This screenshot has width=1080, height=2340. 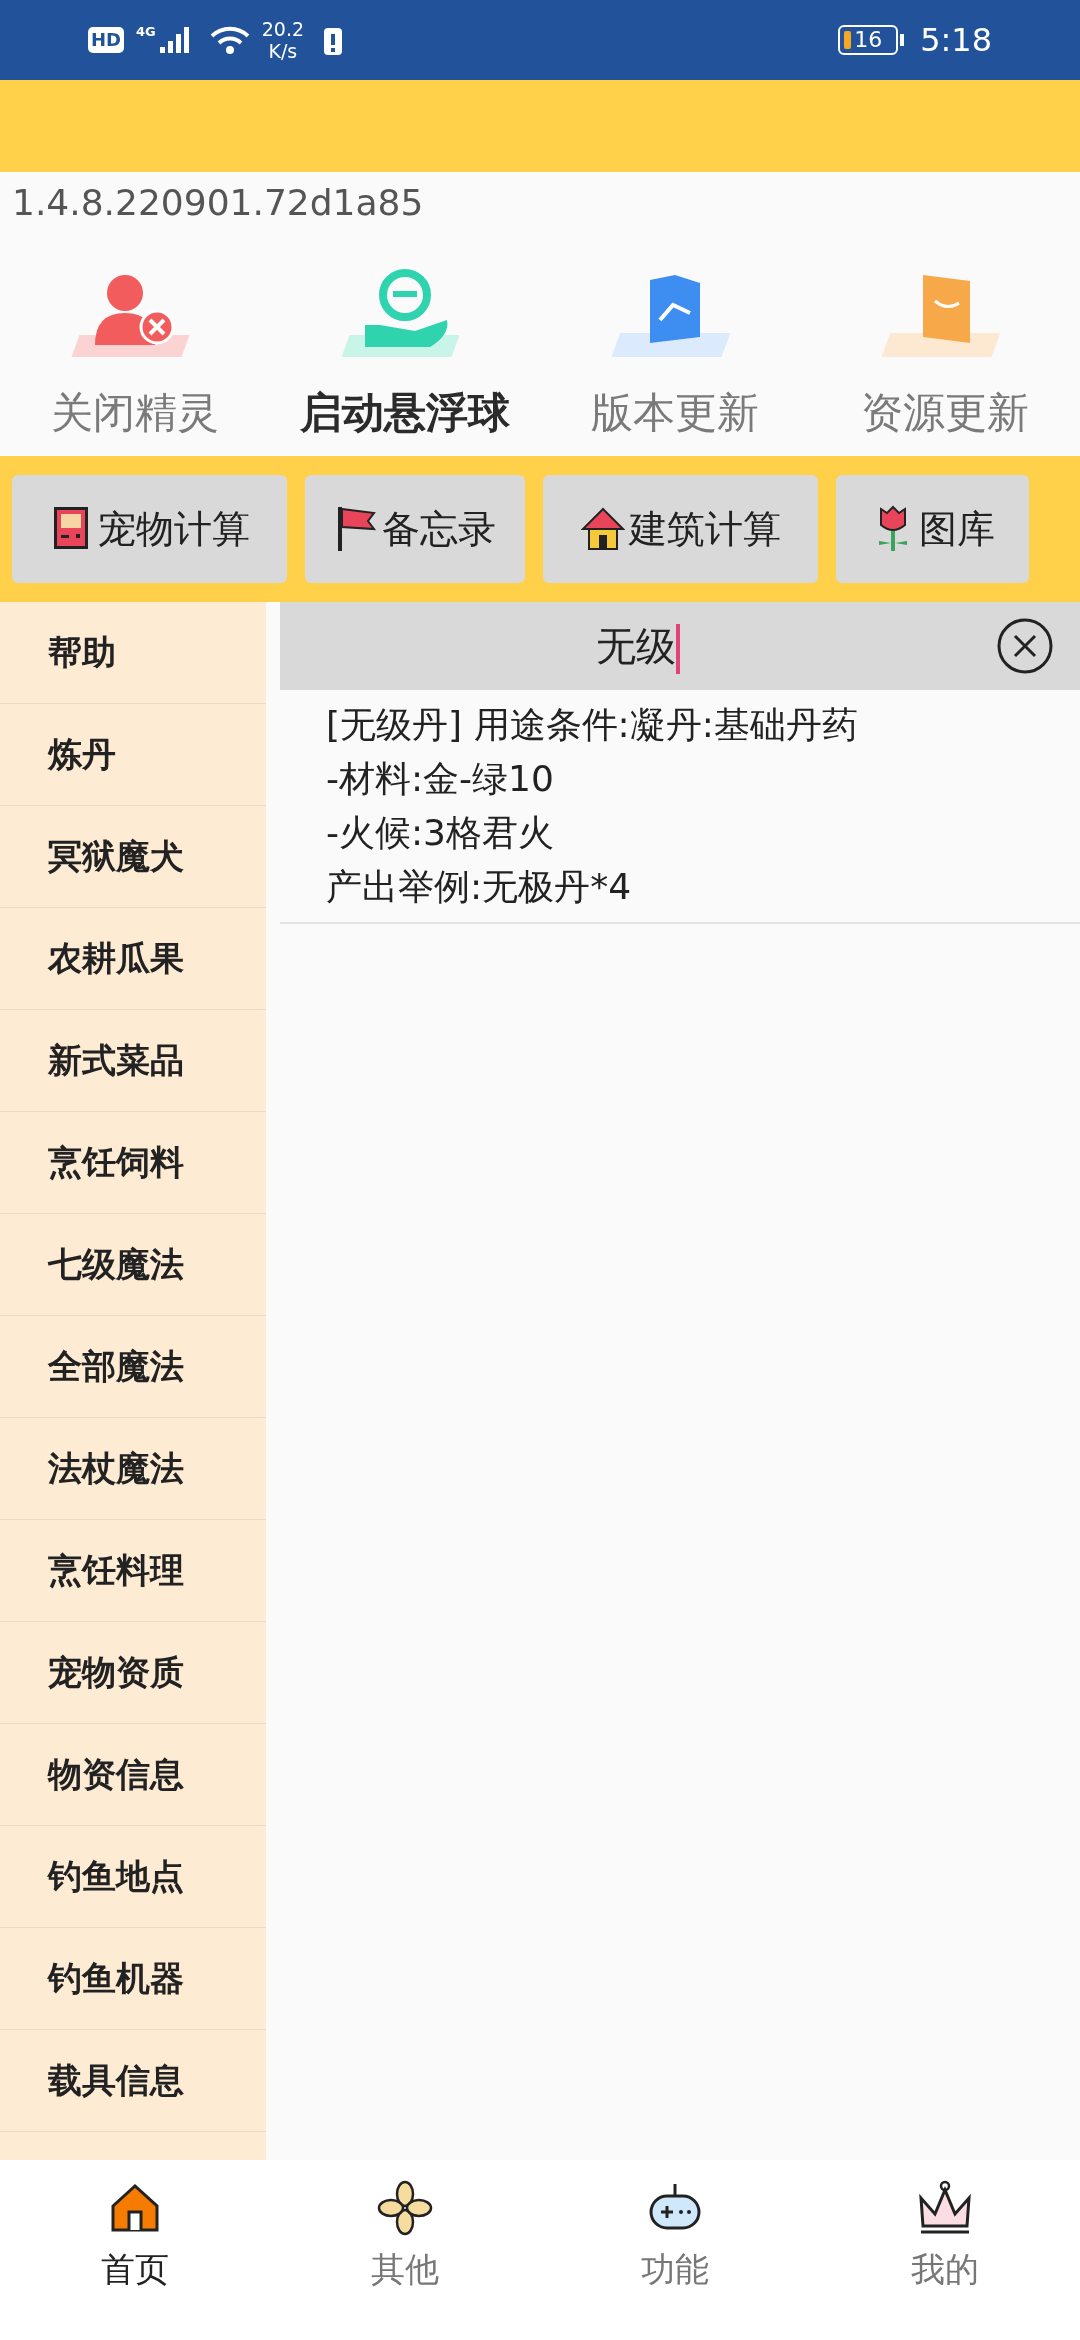 What do you see at coordinates (945, 2237) in the screenshot?
I see `nav-tab: 我的` at bounding box center [945, 2237].